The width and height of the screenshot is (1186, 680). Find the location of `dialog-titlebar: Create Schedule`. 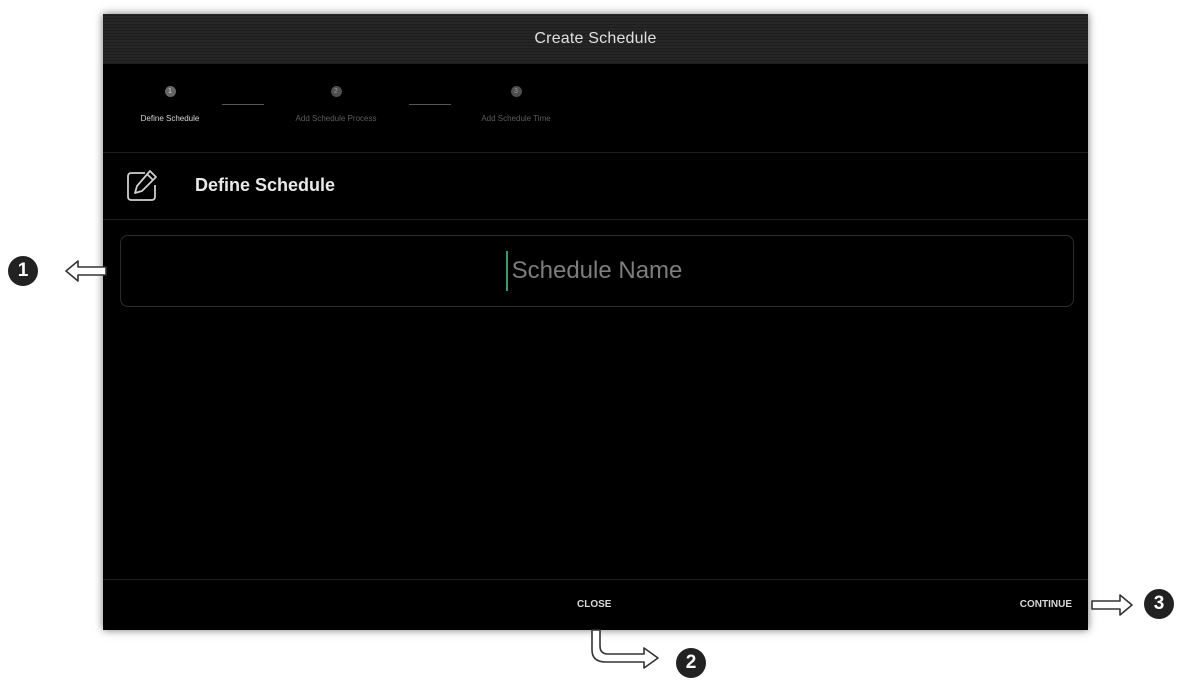

dialog-titlebar: Create Schedule is located at coordinates (595, 39).